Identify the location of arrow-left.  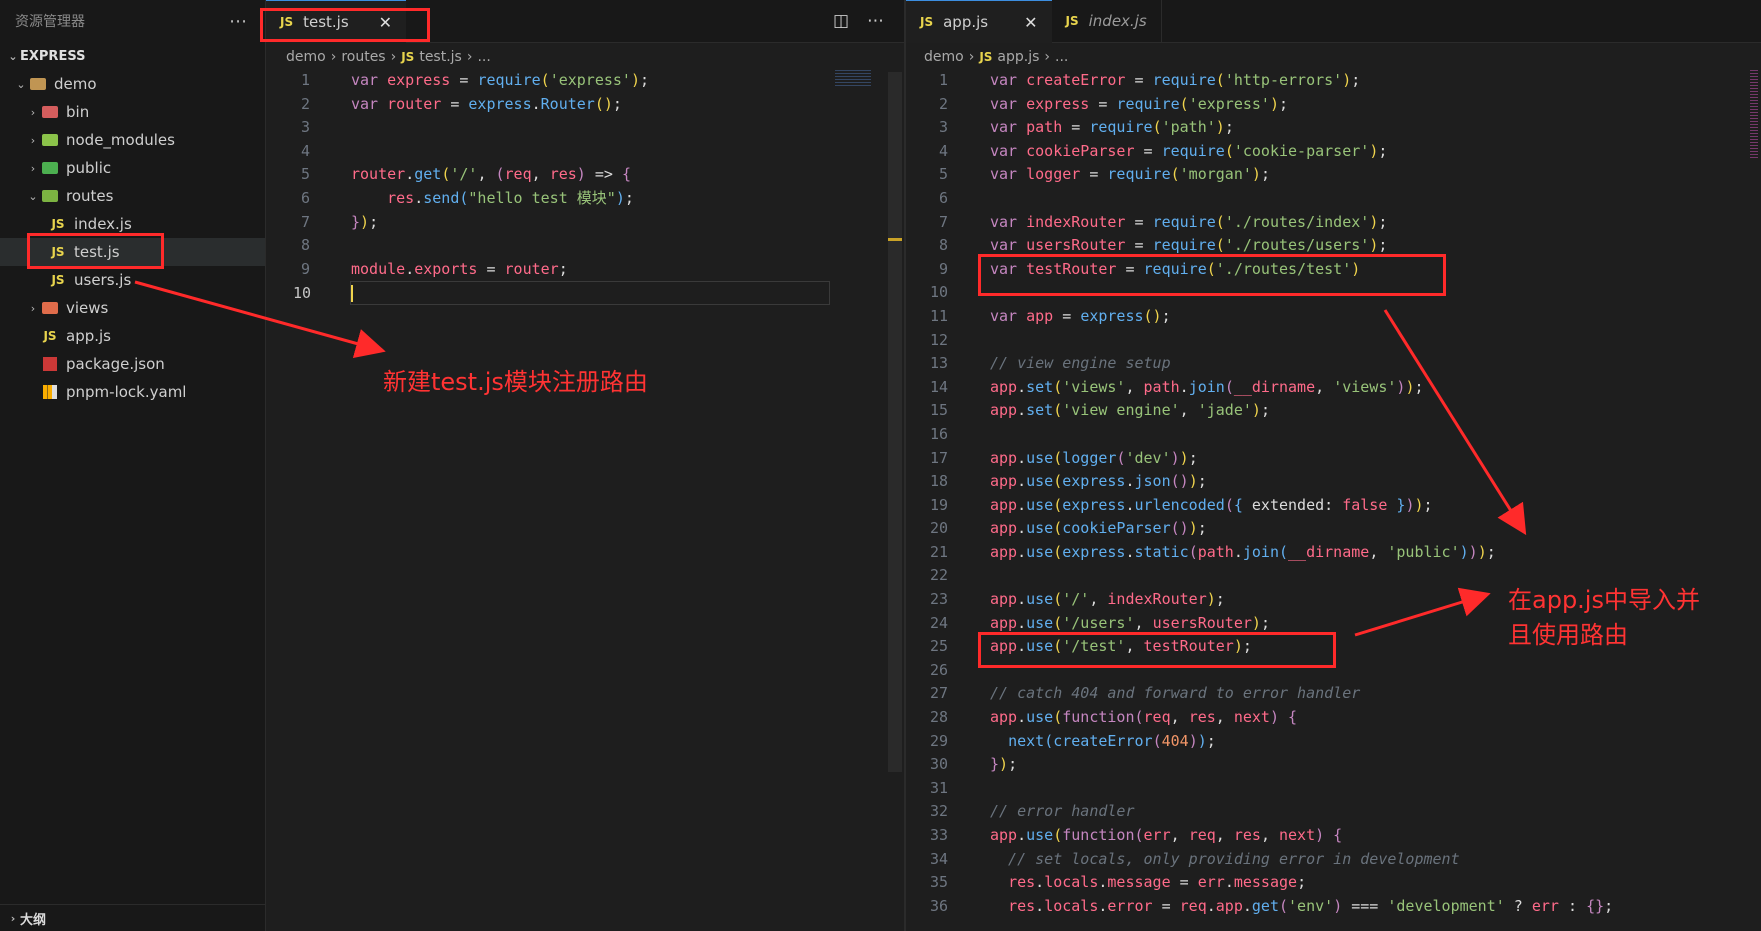
(260, 319).